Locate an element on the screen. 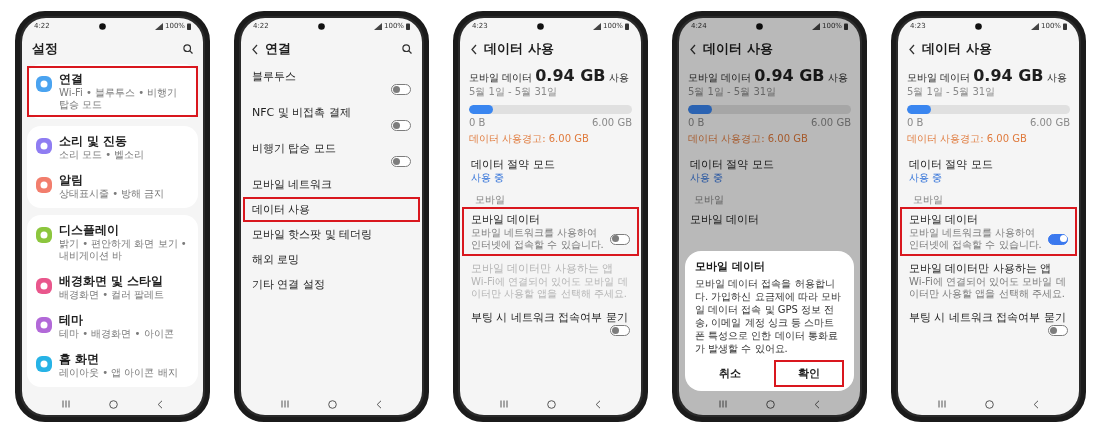 The height and width of the screenshot is (432, 1105). settings-row: 블루투스 is located at coordinates (331, 82).